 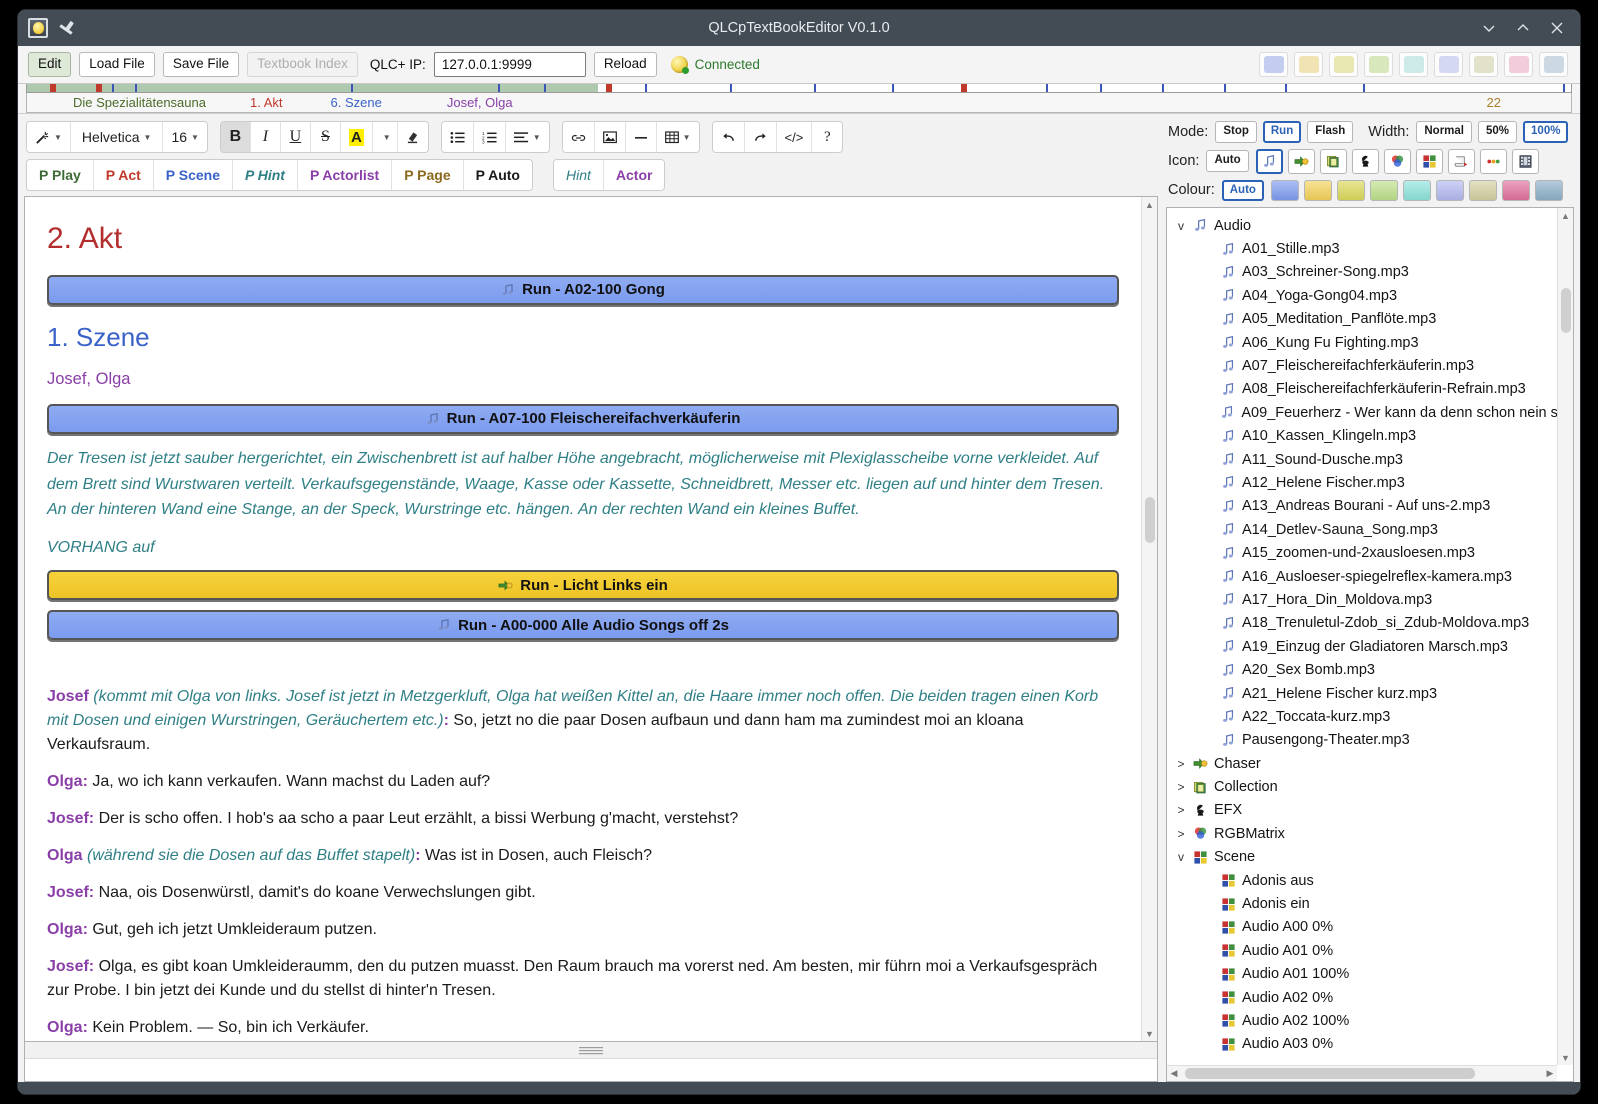 What do you see at coordinates (1364, 763) in the screenshot?
I see `tree-item: > Chaser` at bounding box center [1364, 763].